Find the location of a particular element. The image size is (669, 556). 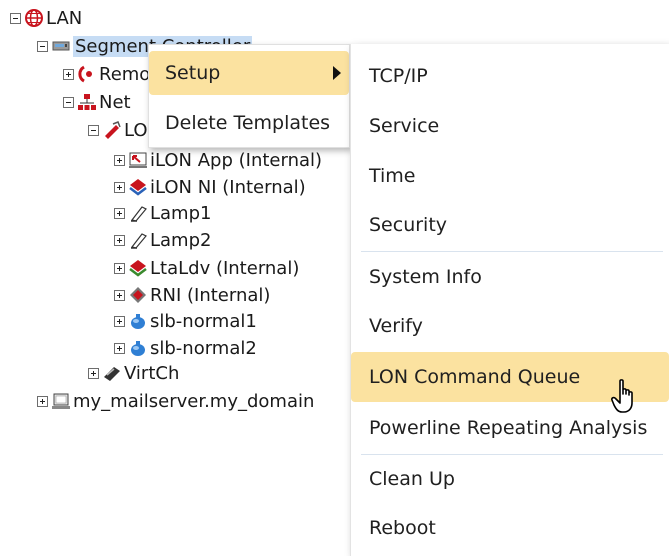

tree-node-label: Lamp2 is located at coordinates (181, 240).